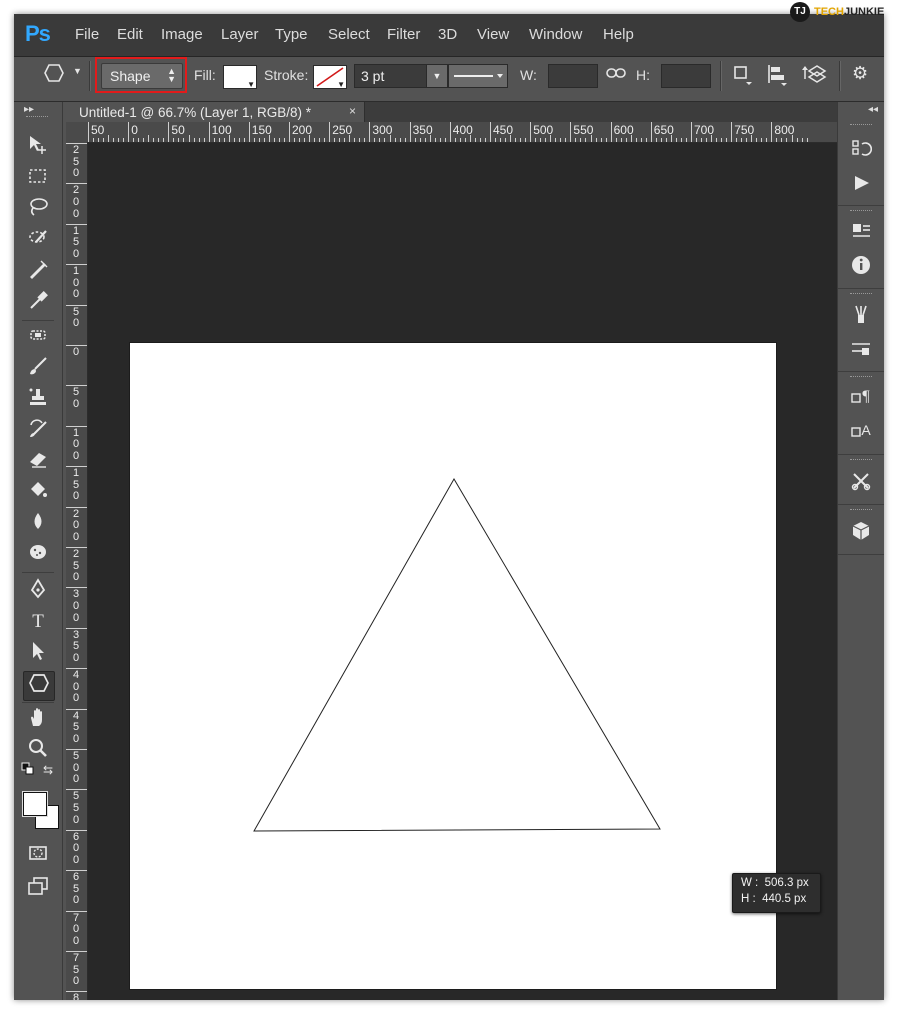  What do you see at coordinates (861, 534) in the screenshot?
I see `3d-panel-icon` at bounding box center [861, 534].